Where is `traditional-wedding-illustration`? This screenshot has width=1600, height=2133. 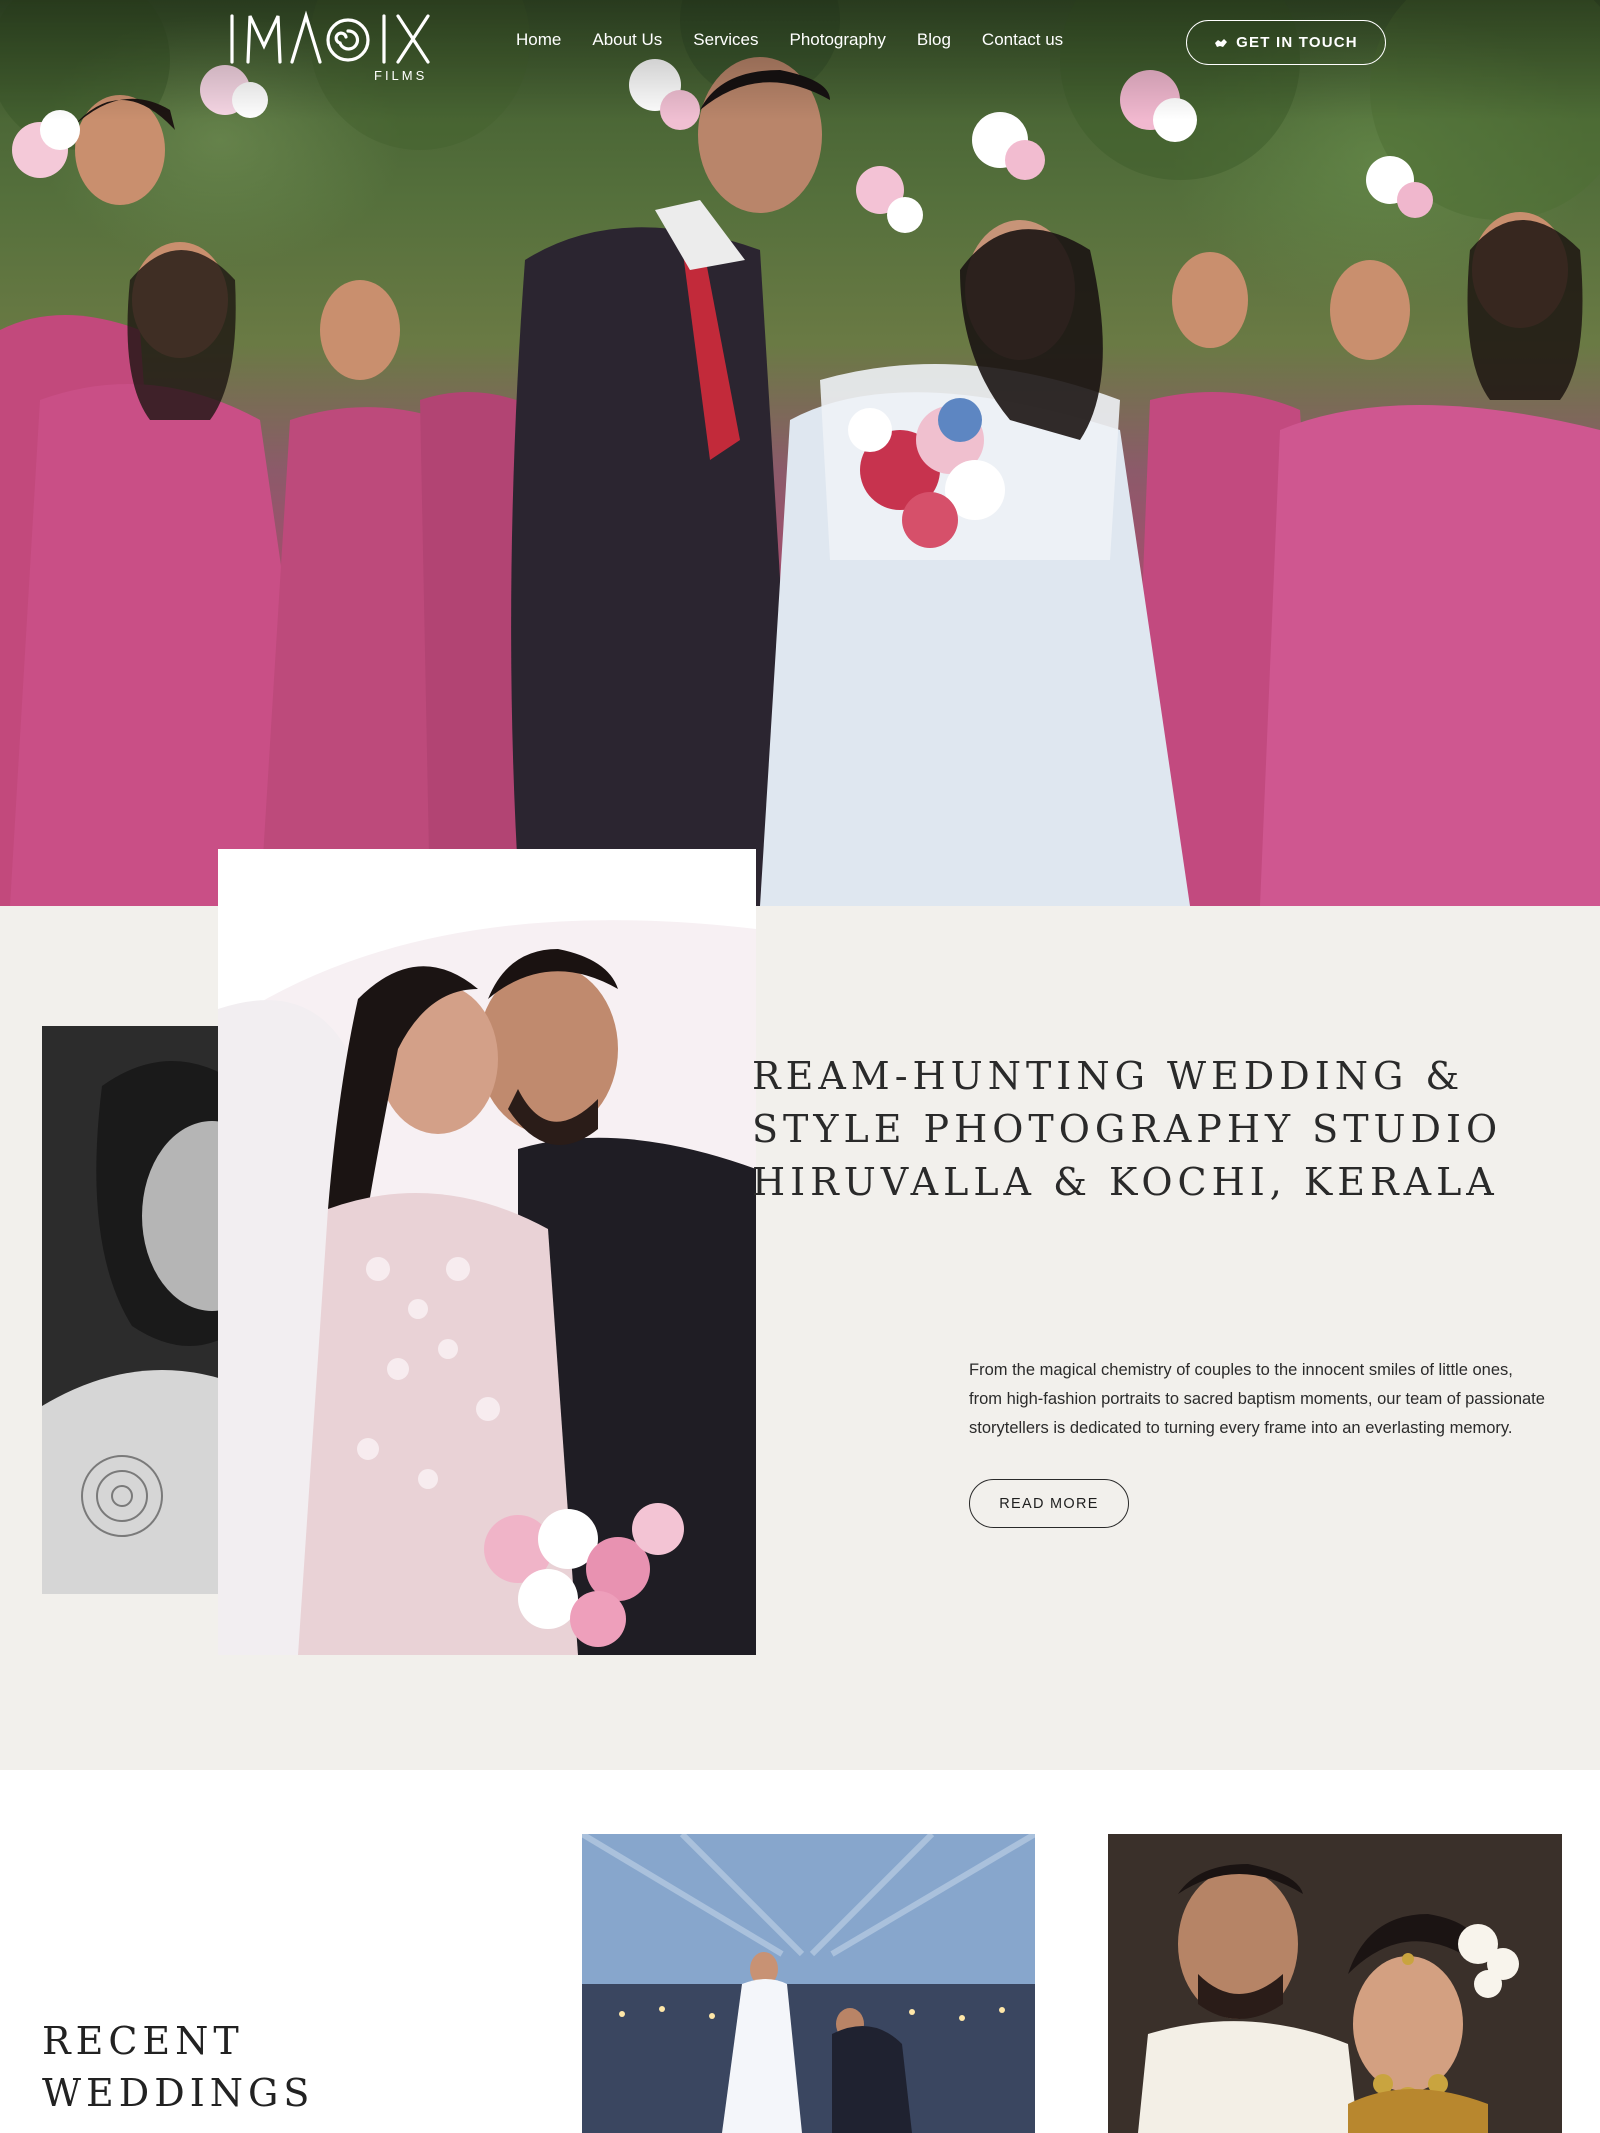 traditional-wedding-illustration is located at coordinates (1335, 1983).